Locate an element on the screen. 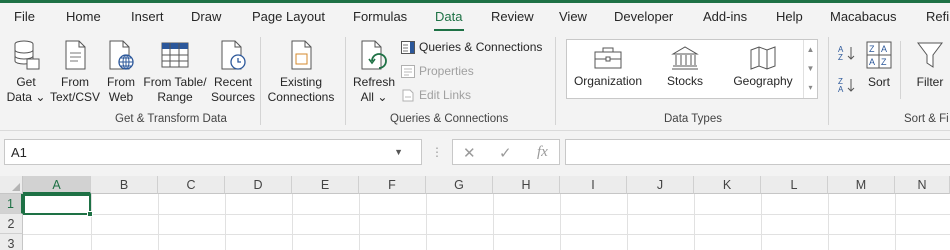  gallery-more-icon: ▾ is located at coordinates (810, 87).